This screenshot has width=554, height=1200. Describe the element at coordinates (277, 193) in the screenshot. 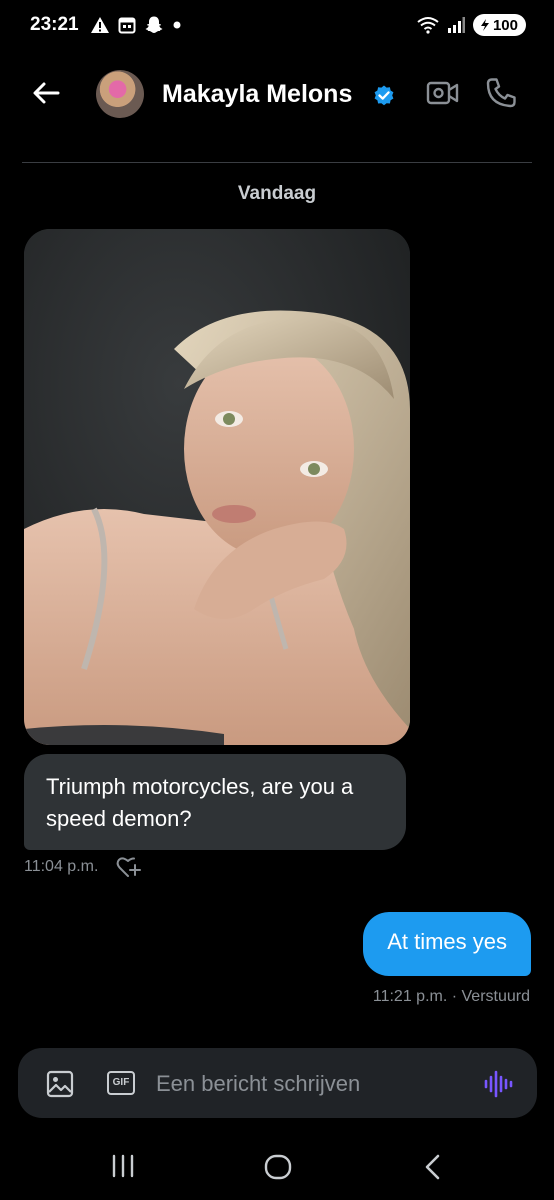

I see `date-separator: Vandaag` at that location.